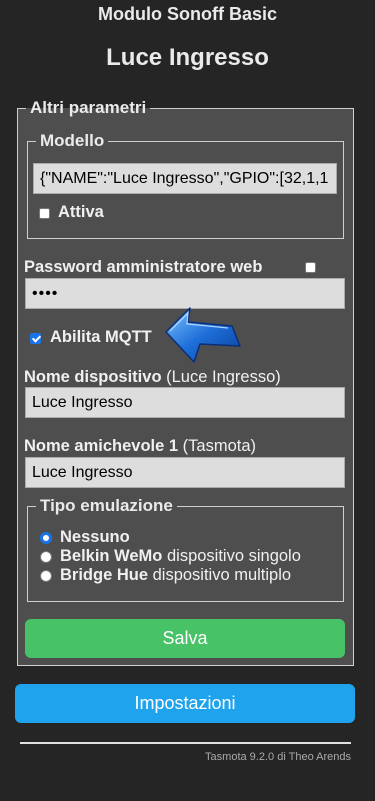 This screenshot has width=375, height=801. Describe the element at coordinates (44, 213) in the screenshot. I see `activate-checkbox` at that location.